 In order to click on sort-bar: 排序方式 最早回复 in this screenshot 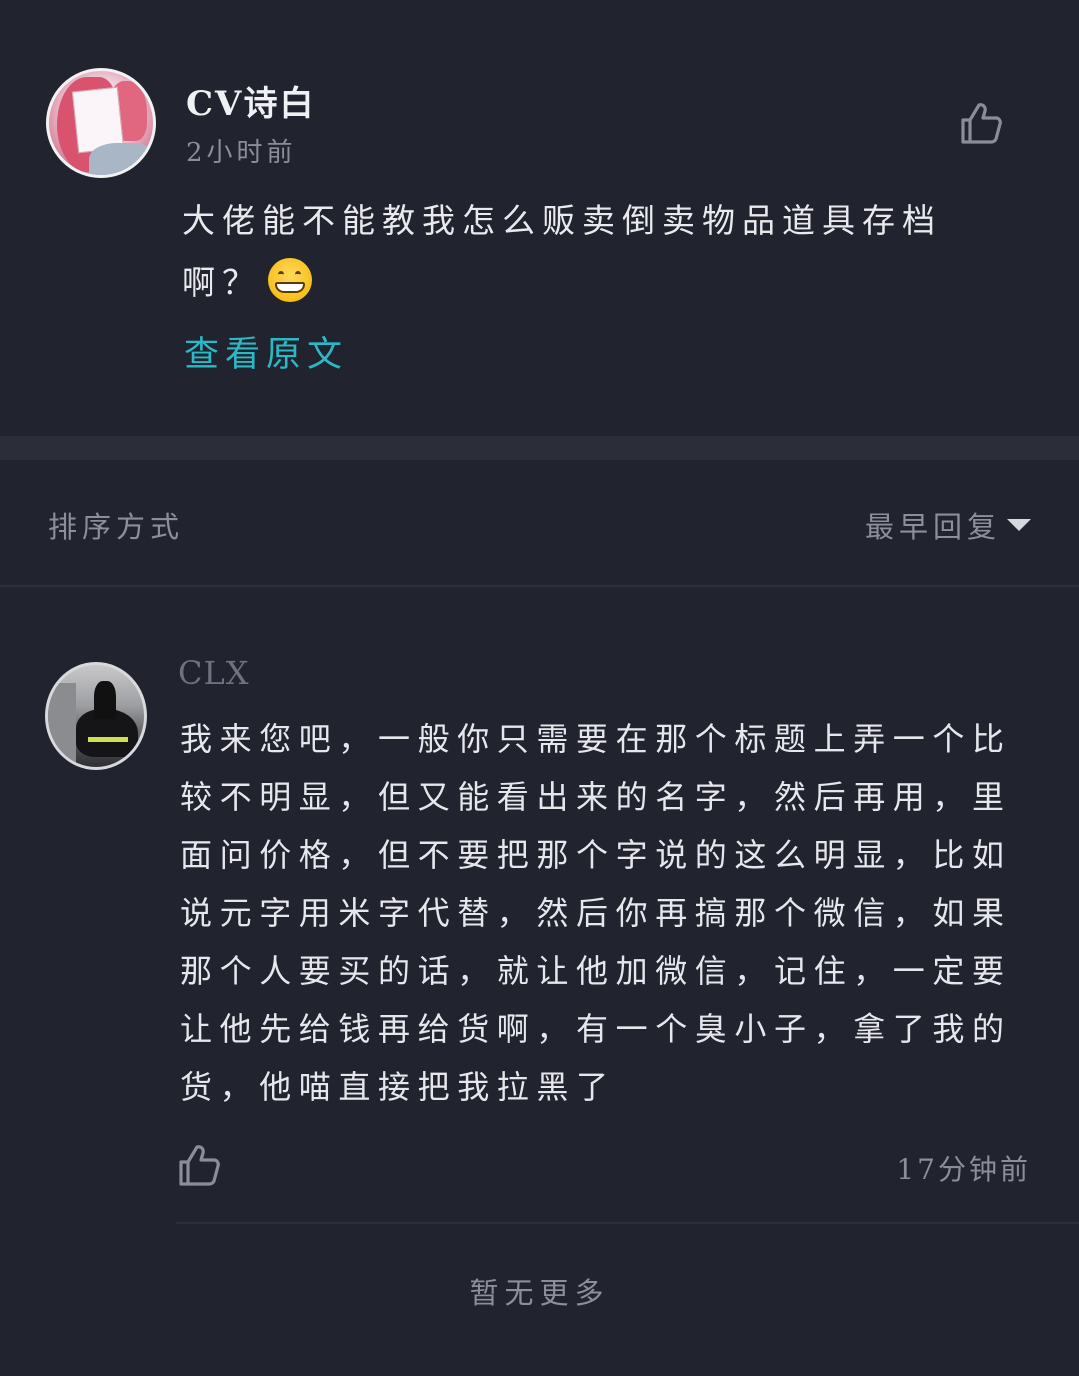, I will do `click(539, 523)`.